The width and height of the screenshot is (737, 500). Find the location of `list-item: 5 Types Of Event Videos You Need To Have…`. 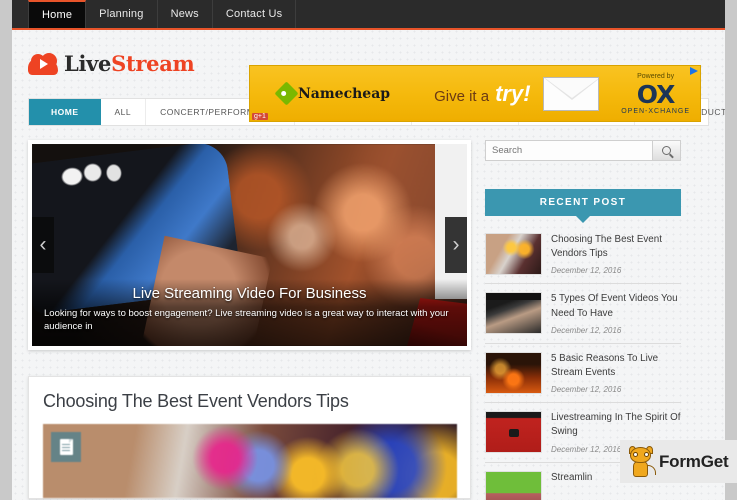

list-item: 5 Types Of Event Videos You Need To Have… is located at coordinates (583, 314).